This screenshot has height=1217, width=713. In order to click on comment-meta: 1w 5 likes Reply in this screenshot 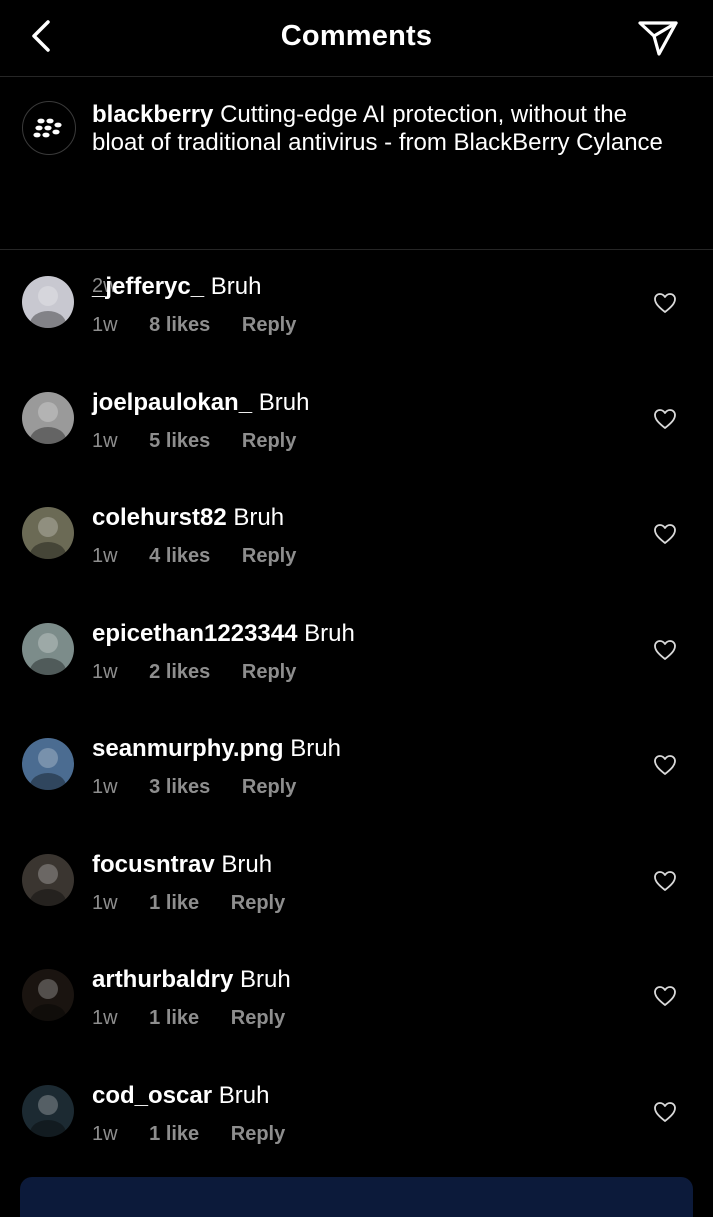, I will do `click(207, 441)`.